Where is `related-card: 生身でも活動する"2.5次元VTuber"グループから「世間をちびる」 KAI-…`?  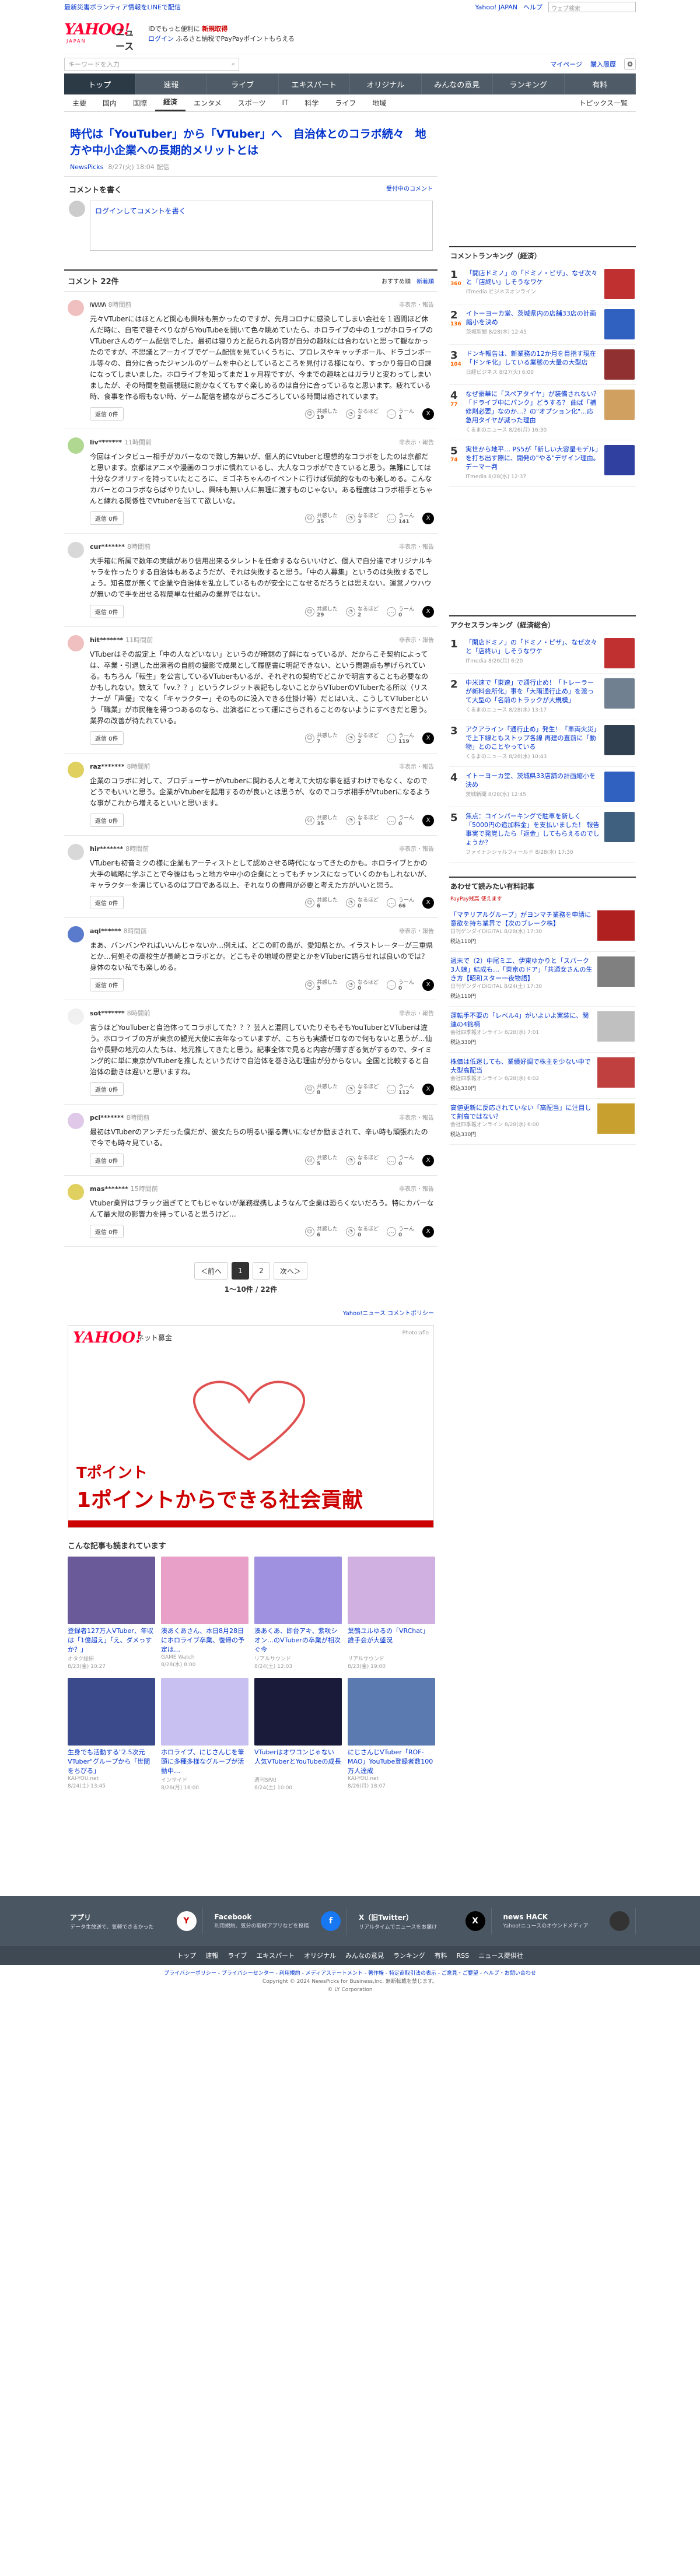
related-card: 生身でも活動する"2.5次元VTuber"グループから「世間をちびる」 KAI-… is located at coordinates (111, 1734).